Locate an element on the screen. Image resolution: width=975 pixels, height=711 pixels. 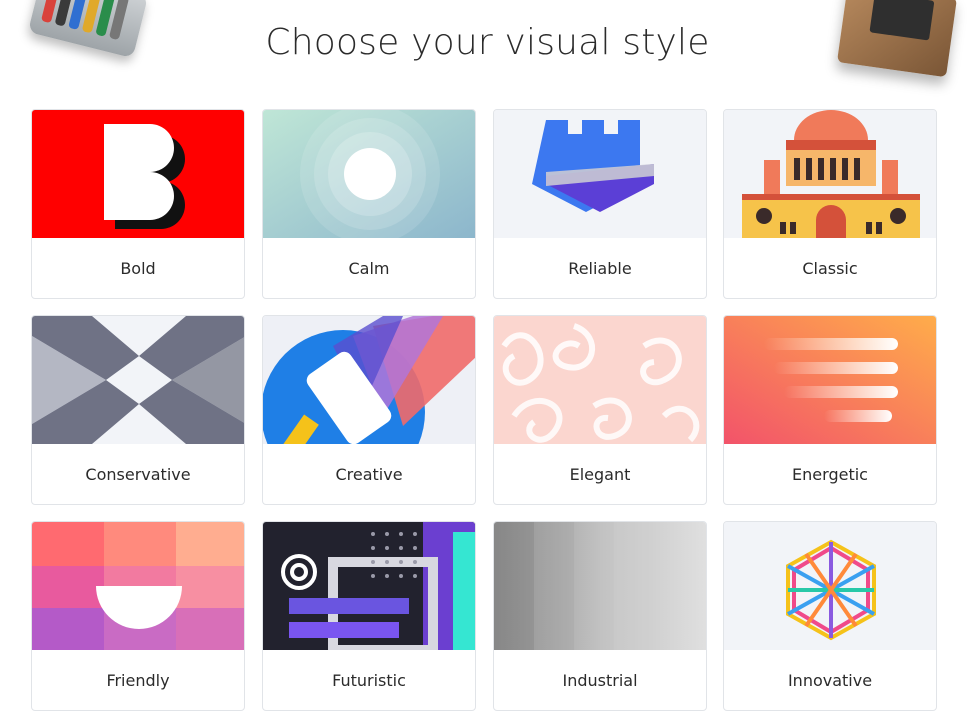
style-card-conservative: Conservative is located at coordinates (138, 410).